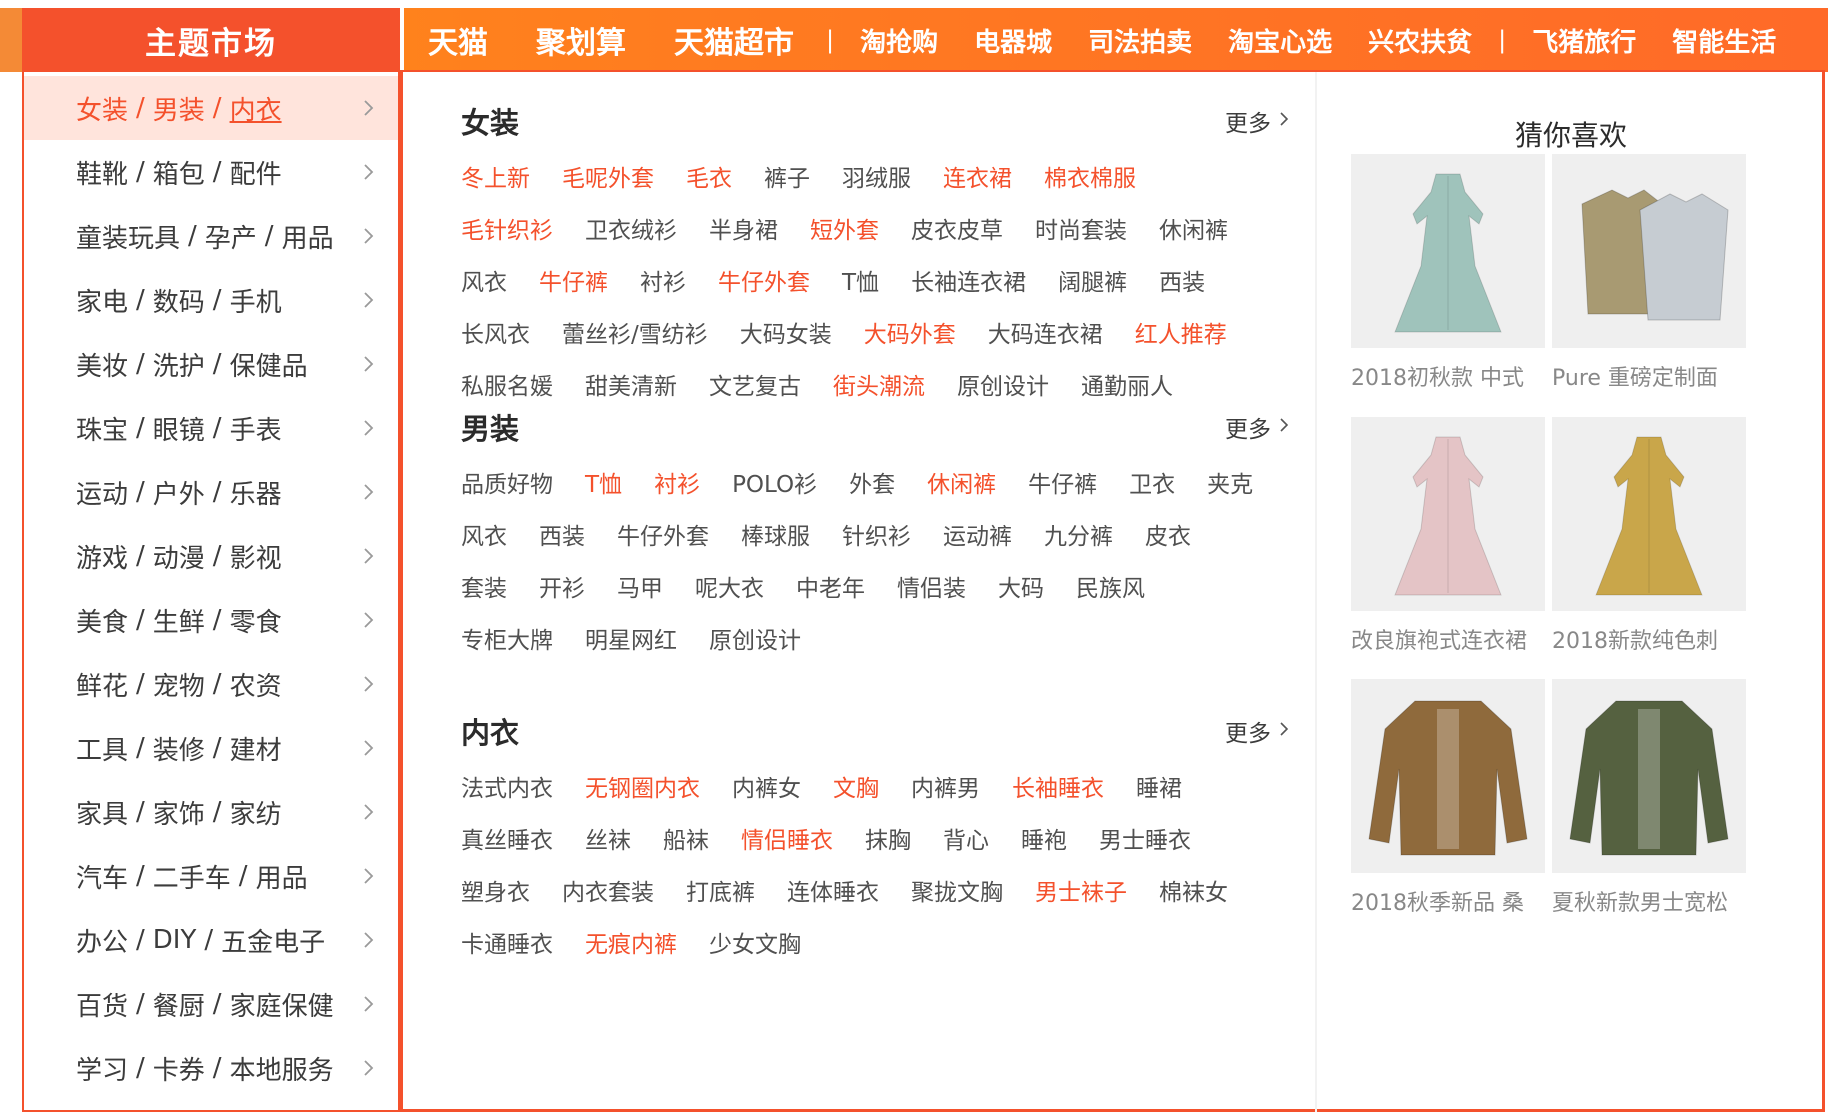 The width and height of the screenshot is (1828, 1114). I want to click on subcategory-link: 无钢圈内衣, so click(642, 800).